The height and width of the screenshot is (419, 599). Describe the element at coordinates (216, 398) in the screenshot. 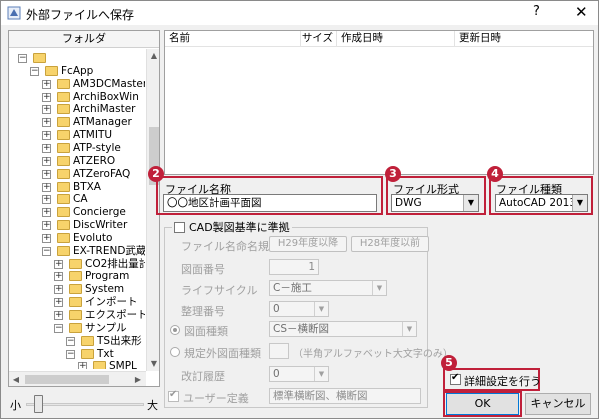

I see `user-defined-label: ユーザー定義` at that location.